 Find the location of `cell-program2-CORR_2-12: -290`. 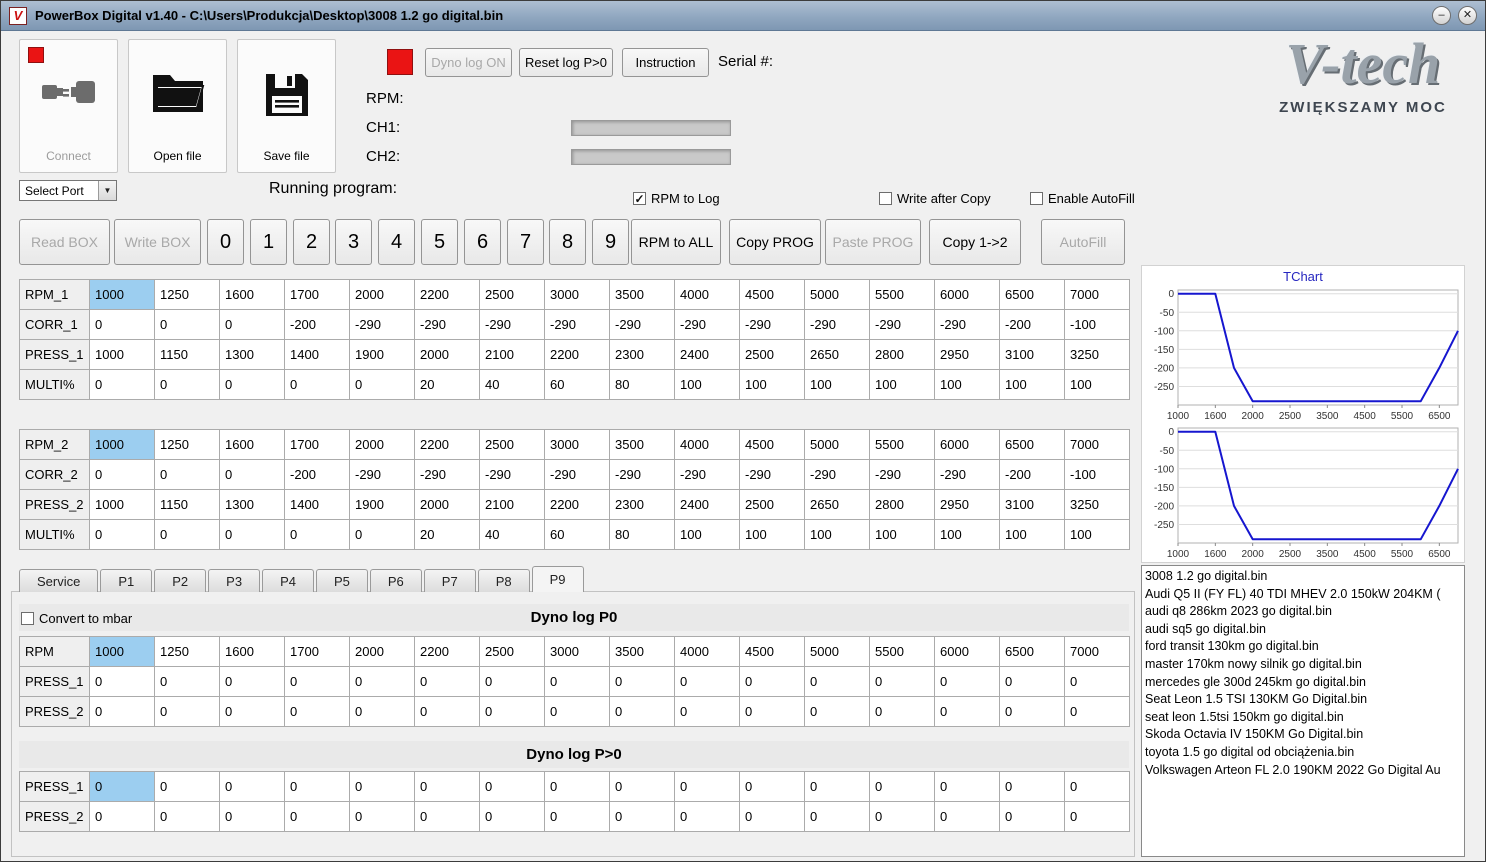

cell-program2-CORR_2-12: -290 is located at coordinates (902, 474).